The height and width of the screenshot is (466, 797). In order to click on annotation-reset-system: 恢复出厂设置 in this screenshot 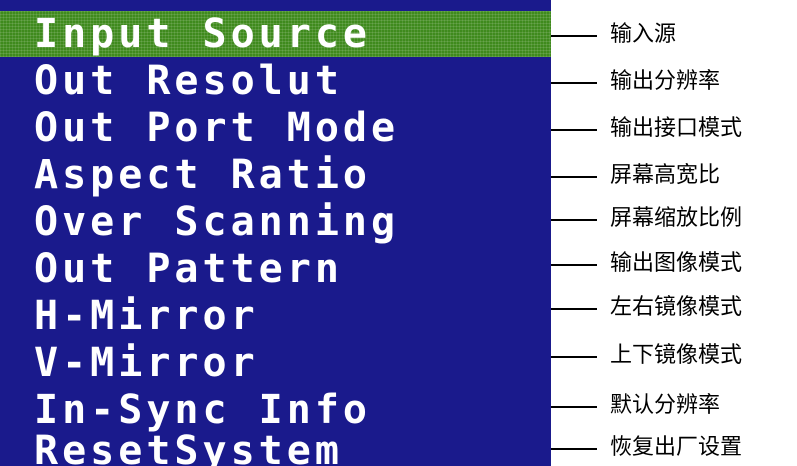, I will do `click(676, 447)`.